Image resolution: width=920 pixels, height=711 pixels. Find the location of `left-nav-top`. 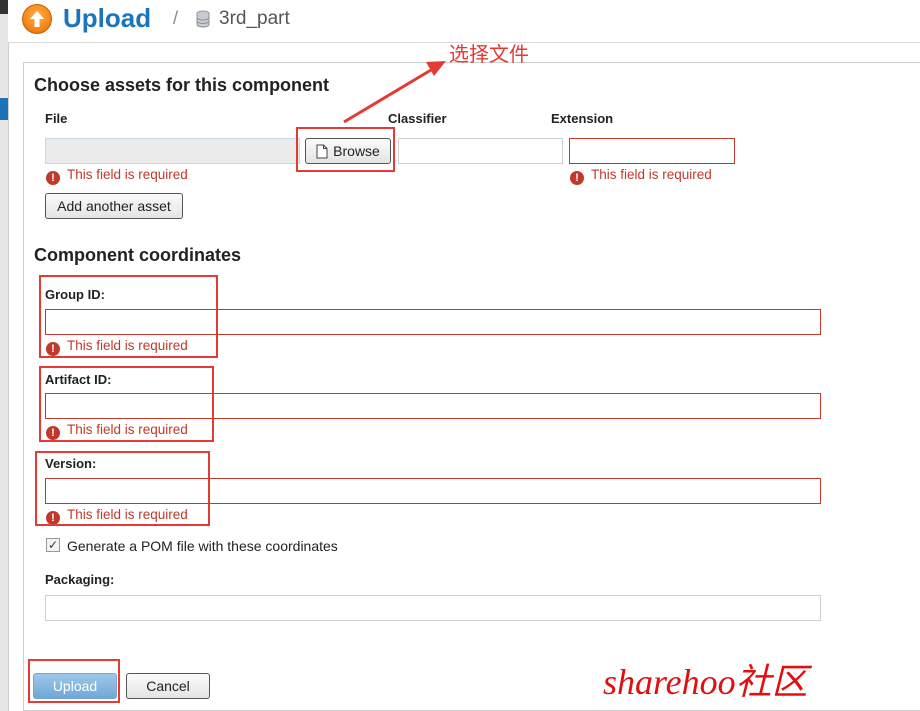

left-nav-top is located at coordinates (4, 7).